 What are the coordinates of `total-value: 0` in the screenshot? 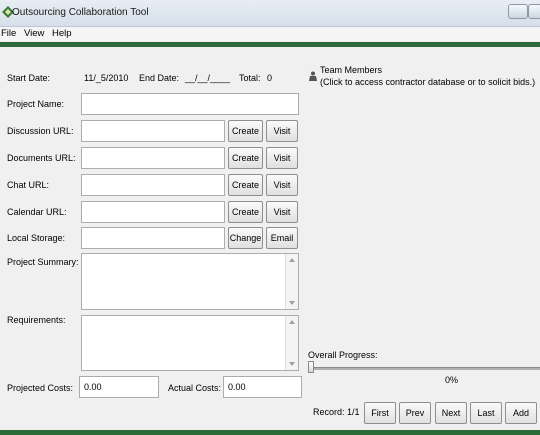 It's located at (270, 78).